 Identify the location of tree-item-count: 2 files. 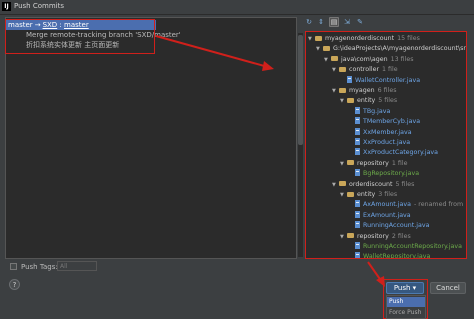
(401, 236).